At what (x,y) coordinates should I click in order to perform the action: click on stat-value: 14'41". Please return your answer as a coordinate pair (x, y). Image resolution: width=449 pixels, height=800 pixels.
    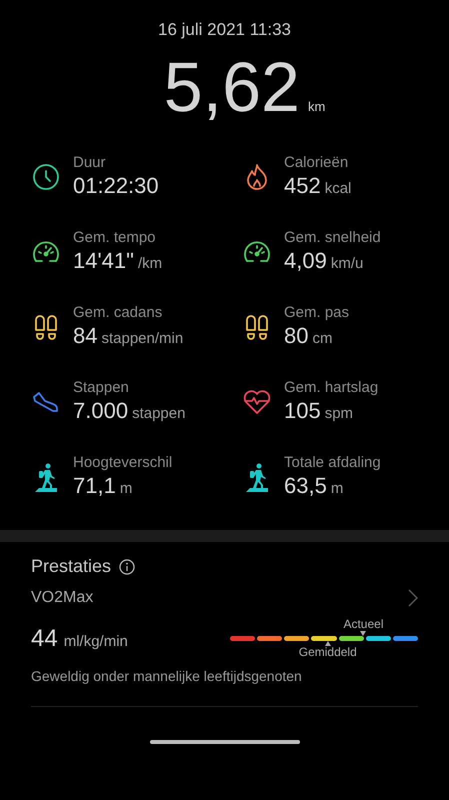
    Looking at the image, I should click on (103, 261).